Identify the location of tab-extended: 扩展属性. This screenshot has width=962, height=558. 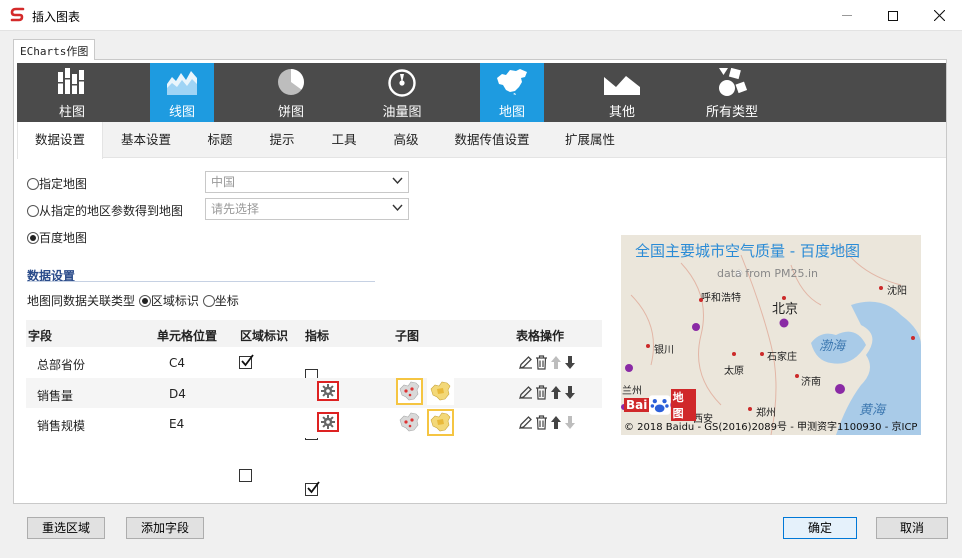
(590, 140).